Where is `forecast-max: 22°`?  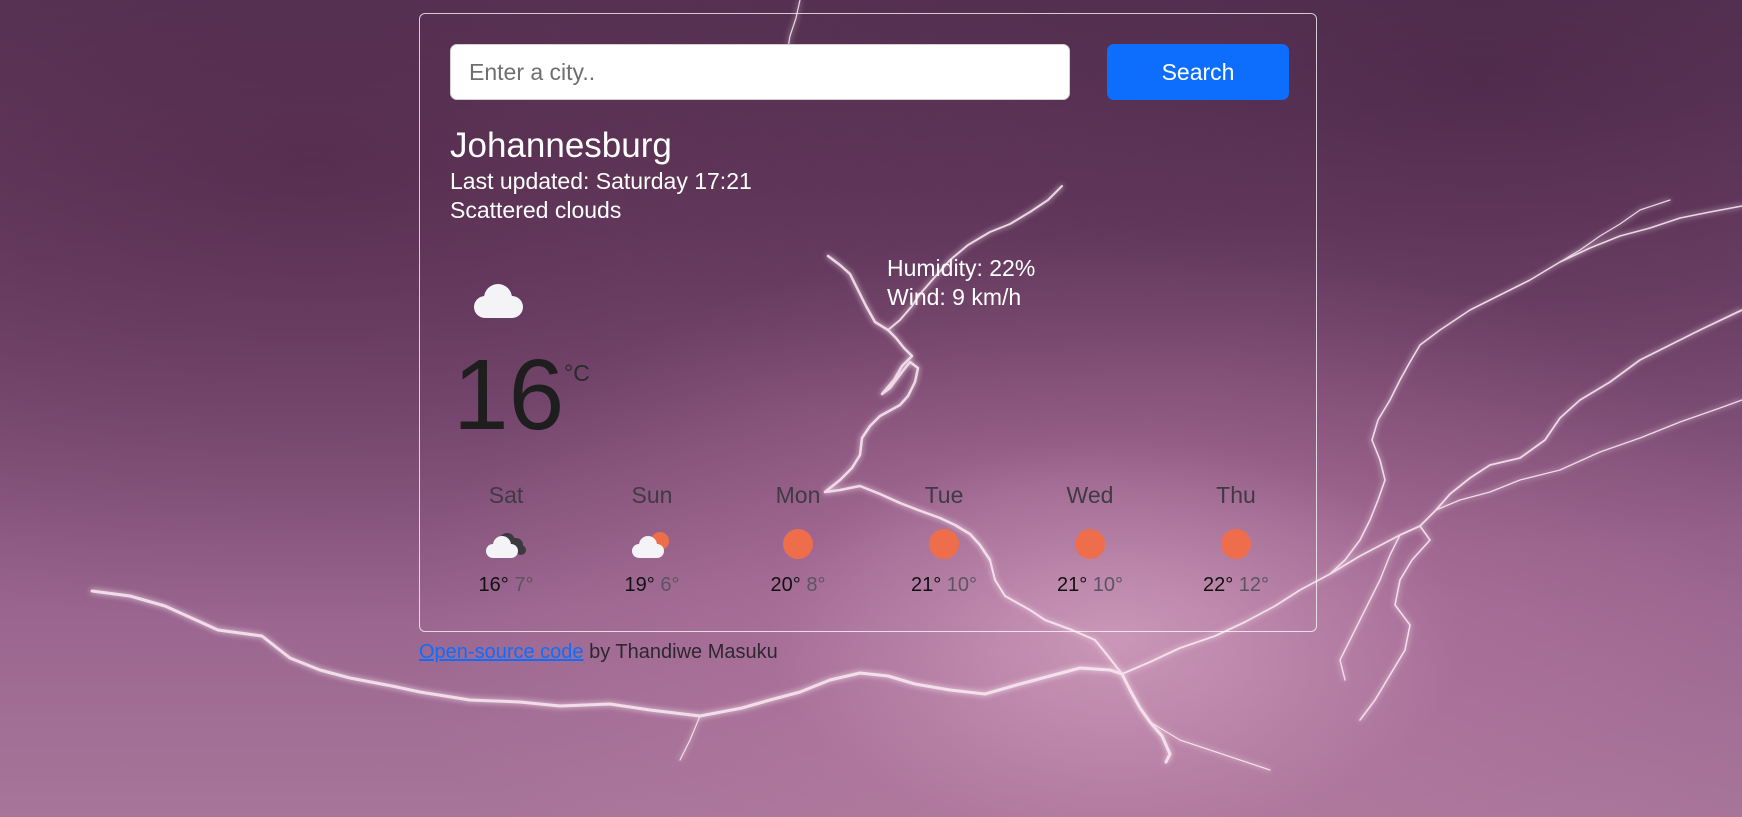
forecast-max: 22° is located at coordinates (1218, 585).